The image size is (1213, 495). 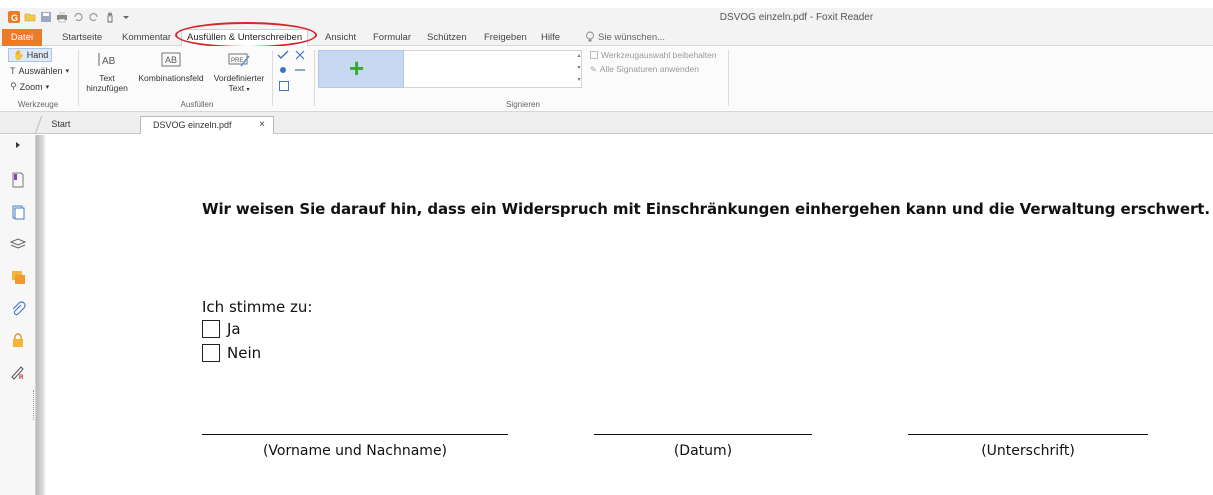 I want to click on bookmark-icon, so click(x=18, y=180).